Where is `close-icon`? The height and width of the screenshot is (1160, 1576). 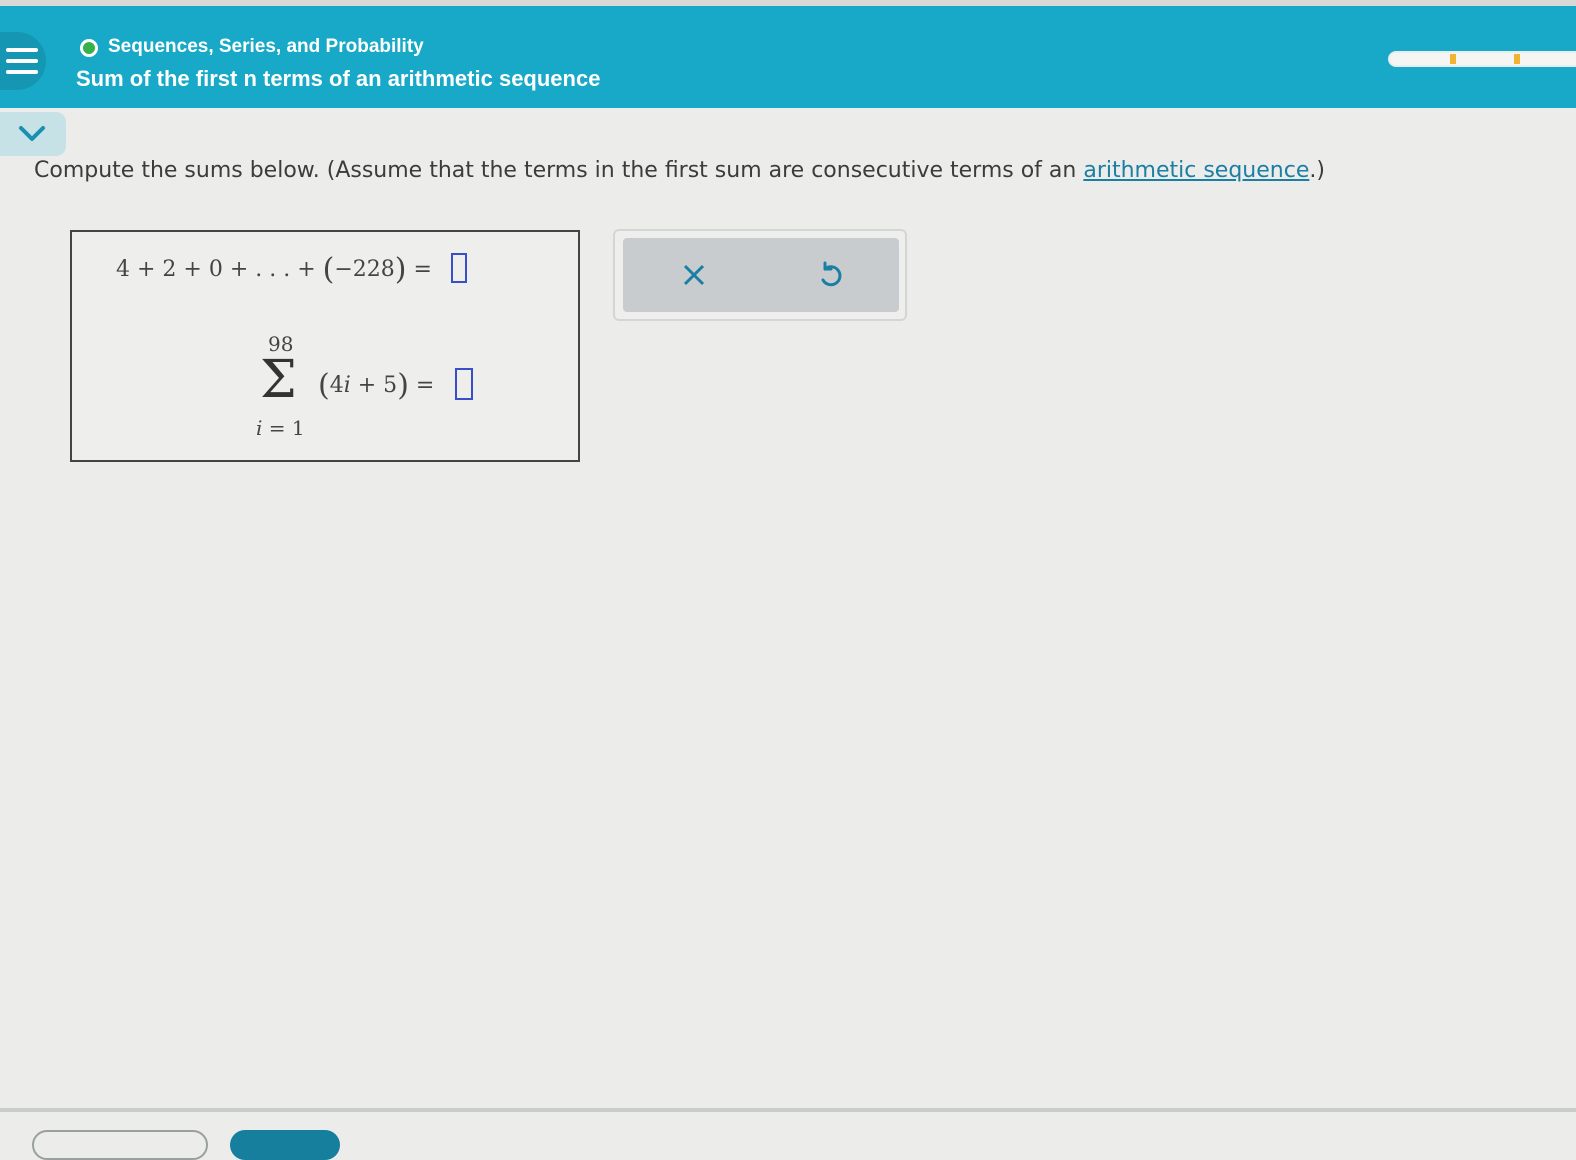
close-icon is located at coordinates (694, 275).